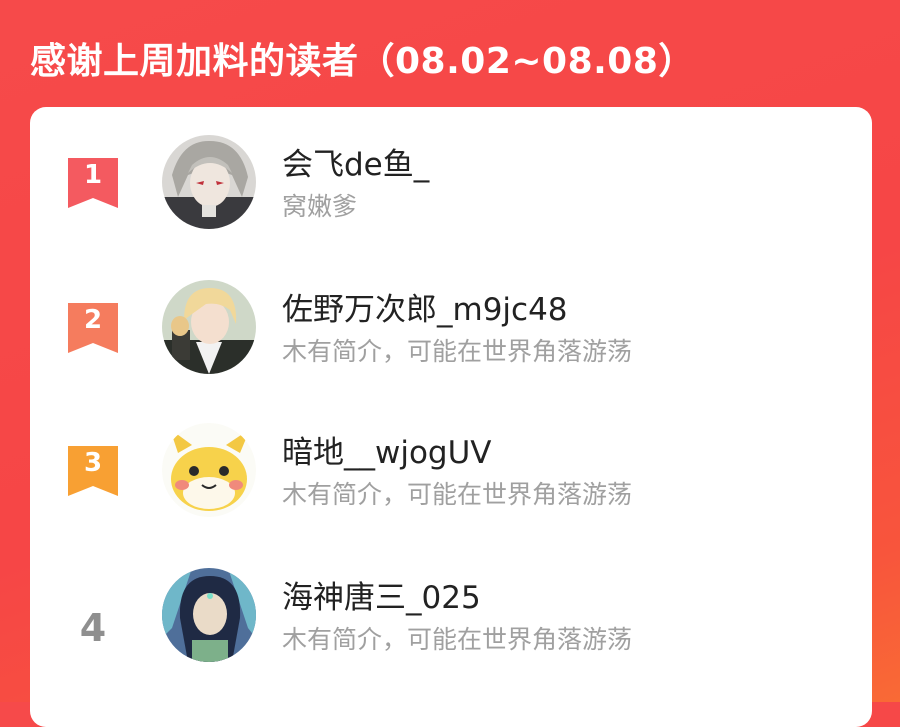 The height and width of the screenshot is (727, 900). What do you see at coordinates (387, 449) in the screenshot?
I see `reader-name: 暗地__wjogUV` at bounding box center [387, 449].